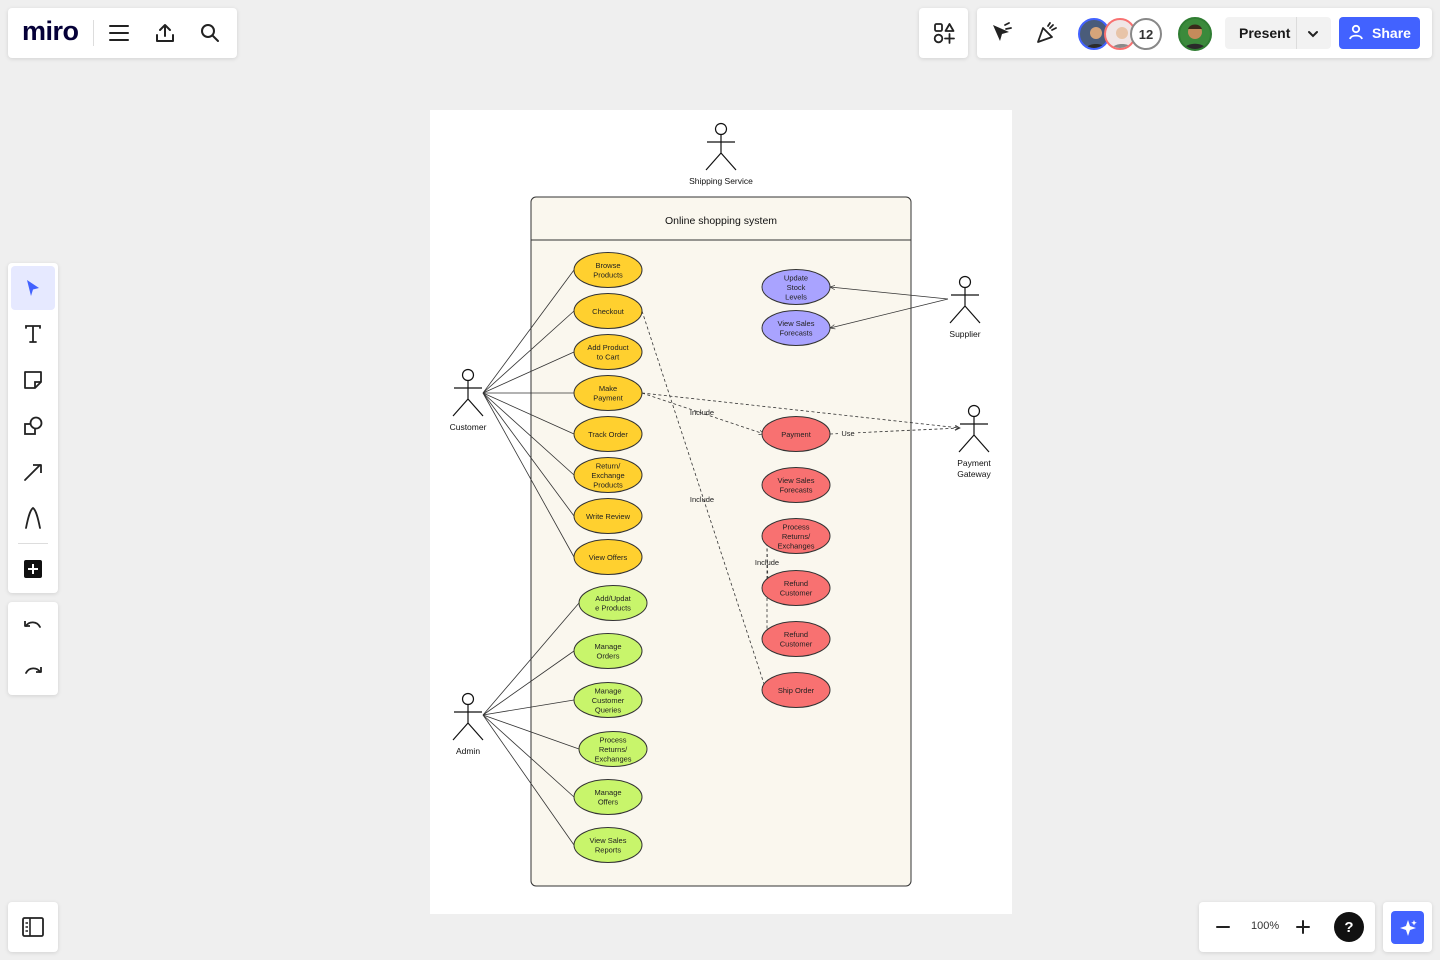 The image size is (1440, 960). What do you see at coordinates (50, 31) in the screenshot?
I see `miro-logo: miro` at bounding box center [50, 31].